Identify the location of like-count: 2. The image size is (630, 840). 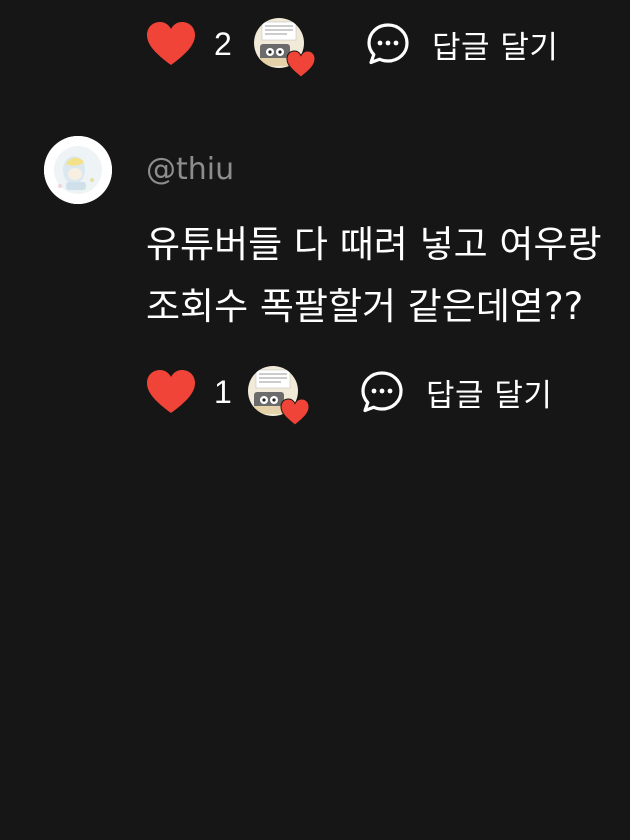
(223, 43).